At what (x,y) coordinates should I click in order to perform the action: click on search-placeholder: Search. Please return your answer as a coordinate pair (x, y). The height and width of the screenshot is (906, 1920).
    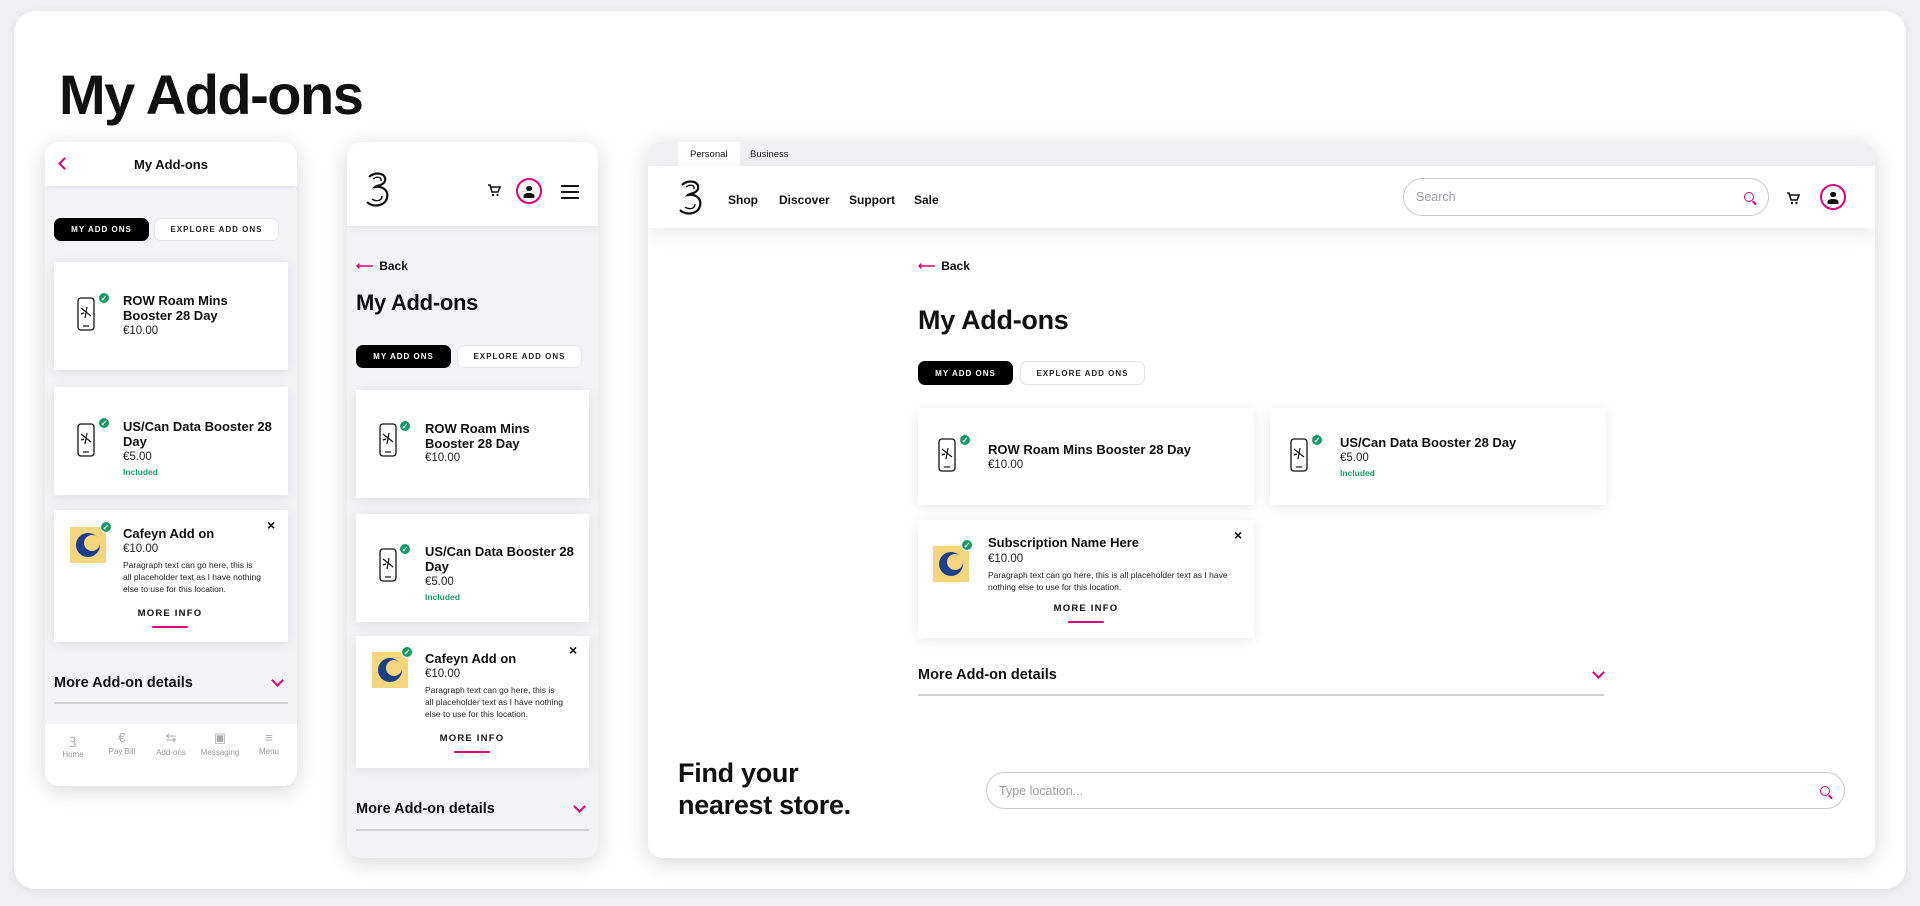
    Looking at the image, I should click on (1436, 197).